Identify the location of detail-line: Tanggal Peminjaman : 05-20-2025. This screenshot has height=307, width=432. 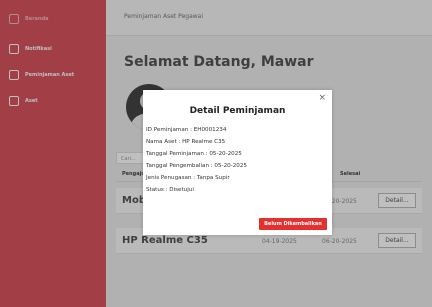
(194, 154).